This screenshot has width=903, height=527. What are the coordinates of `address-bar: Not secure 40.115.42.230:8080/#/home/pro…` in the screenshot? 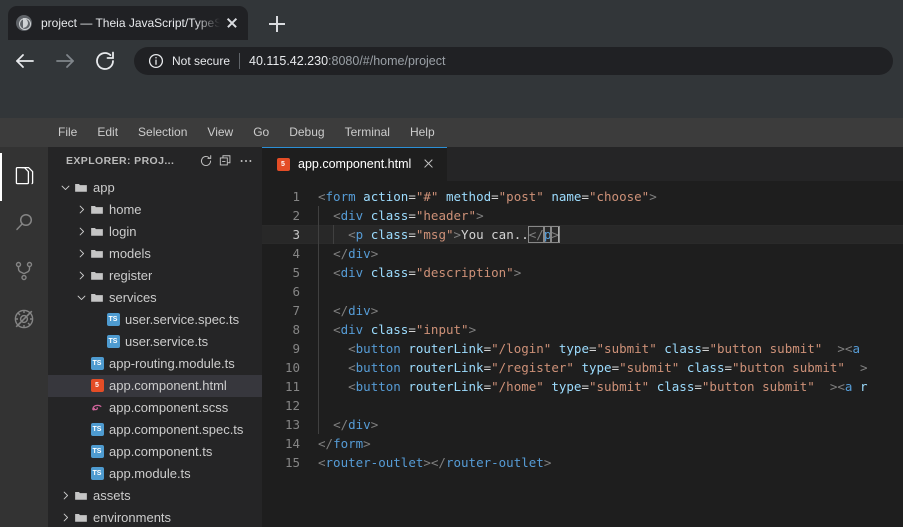 It's located at (513, 60).